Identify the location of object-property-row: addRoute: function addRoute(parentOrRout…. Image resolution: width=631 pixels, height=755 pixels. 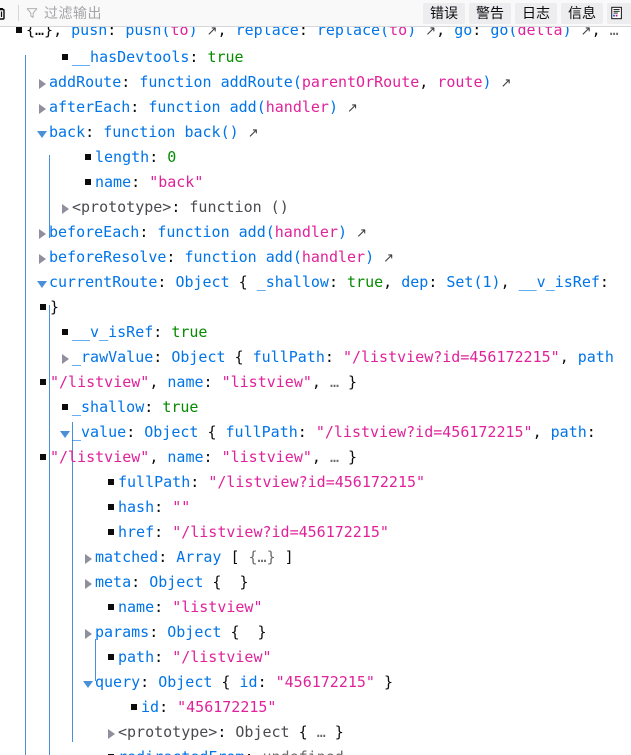
(315, 82).